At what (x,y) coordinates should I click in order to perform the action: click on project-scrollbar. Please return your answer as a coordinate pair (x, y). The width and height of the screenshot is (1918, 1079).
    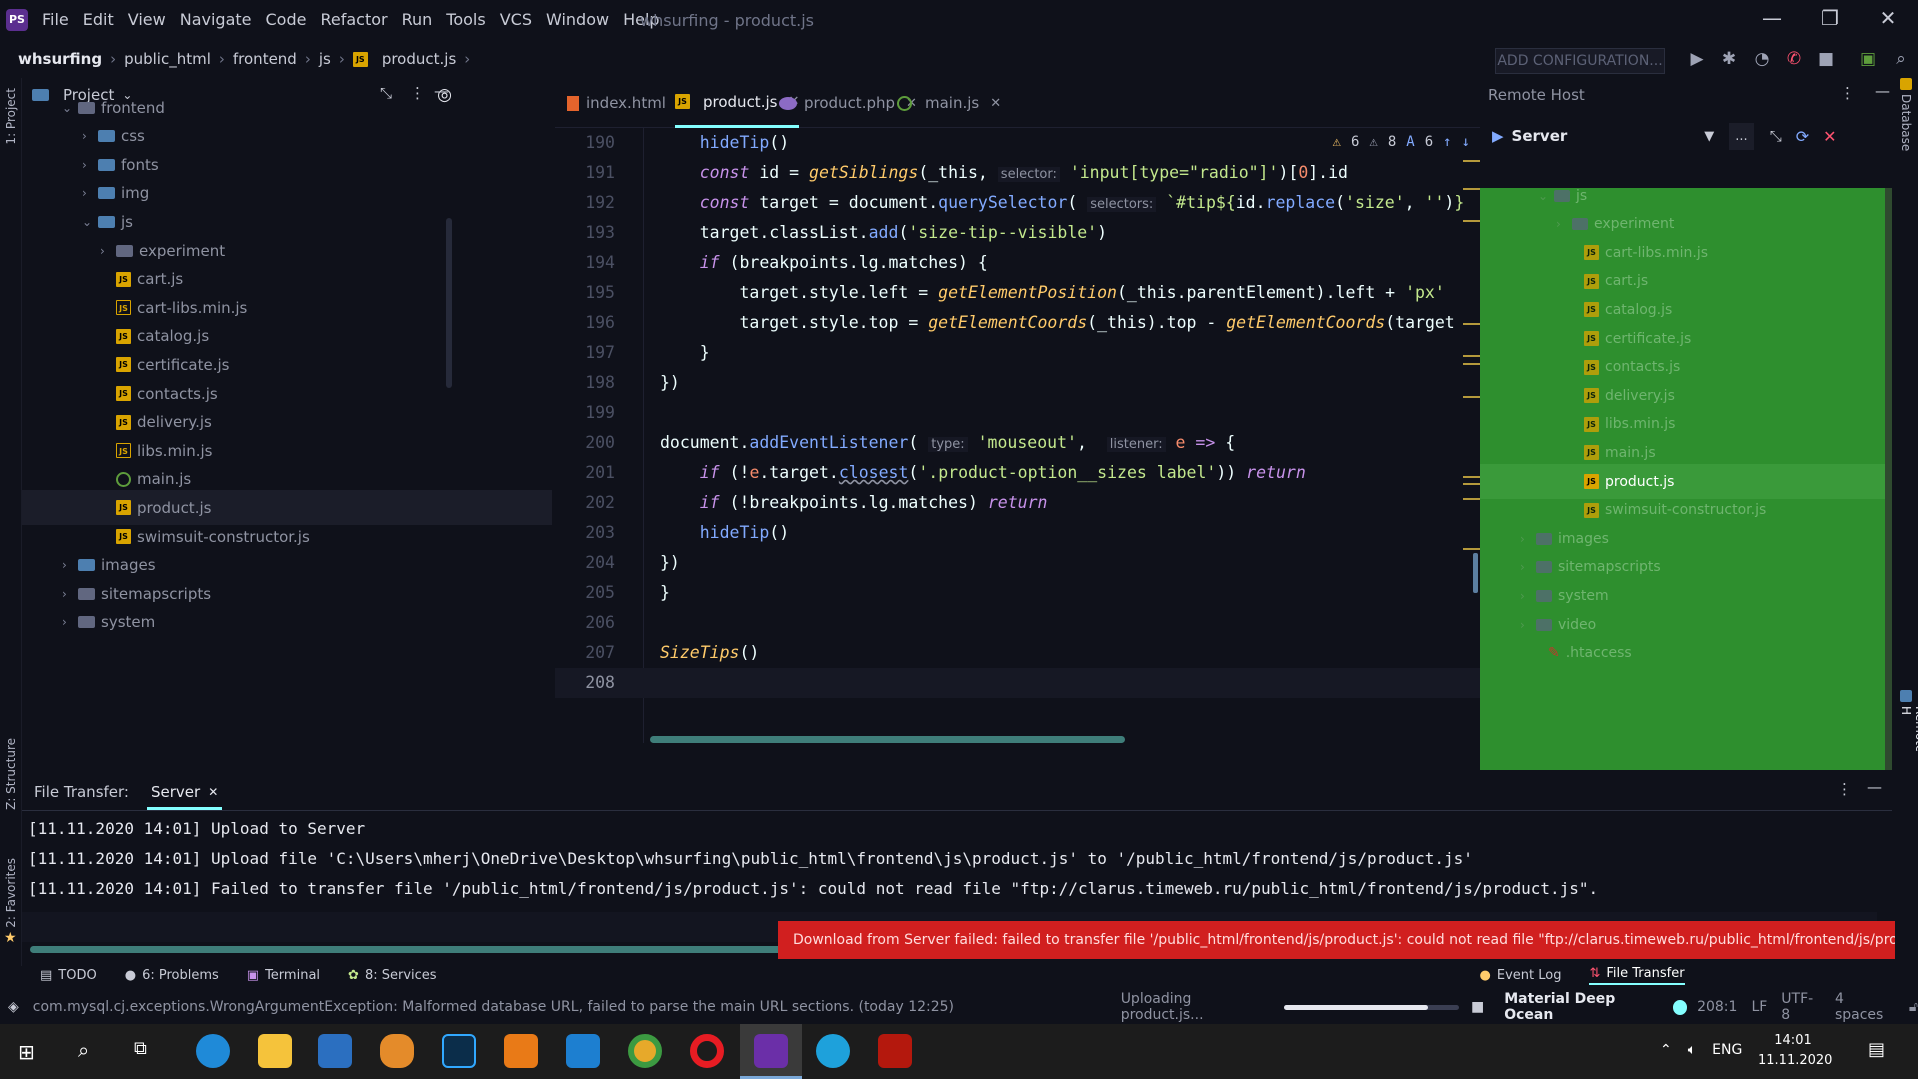
    Looking at the image, I should click on (449, 303).